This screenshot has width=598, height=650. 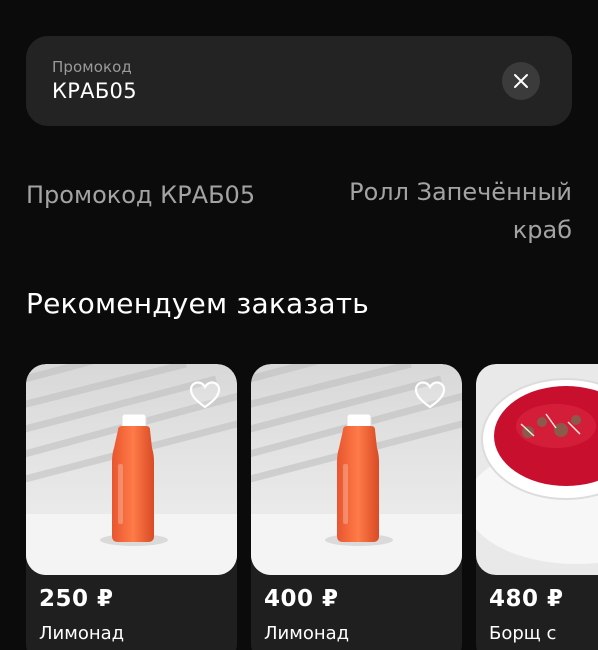 What do you see at coordinates (94, 91) in the screenshot?
I see `promo-code-input: КРАБ05` at bounding box center [94, 91].